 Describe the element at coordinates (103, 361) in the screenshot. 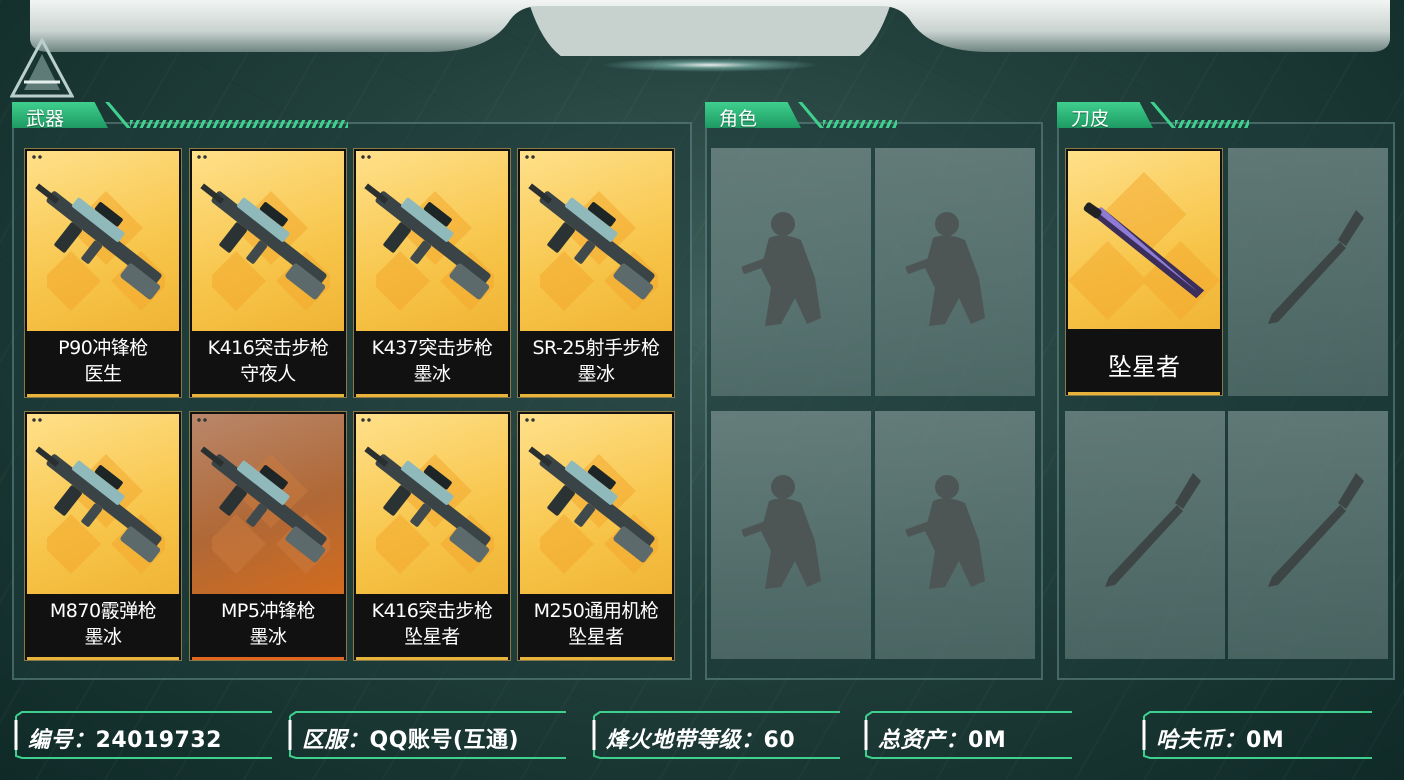

I see `weapon-name: P90冲锋枪 医生` at that location.